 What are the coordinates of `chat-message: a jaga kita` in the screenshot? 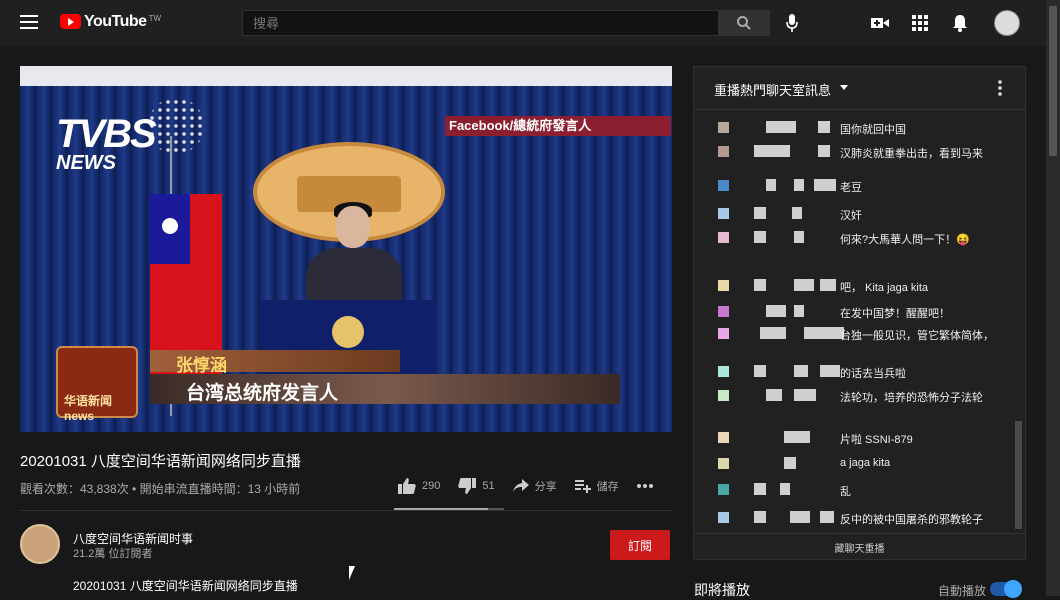 It's located at (858, 466).